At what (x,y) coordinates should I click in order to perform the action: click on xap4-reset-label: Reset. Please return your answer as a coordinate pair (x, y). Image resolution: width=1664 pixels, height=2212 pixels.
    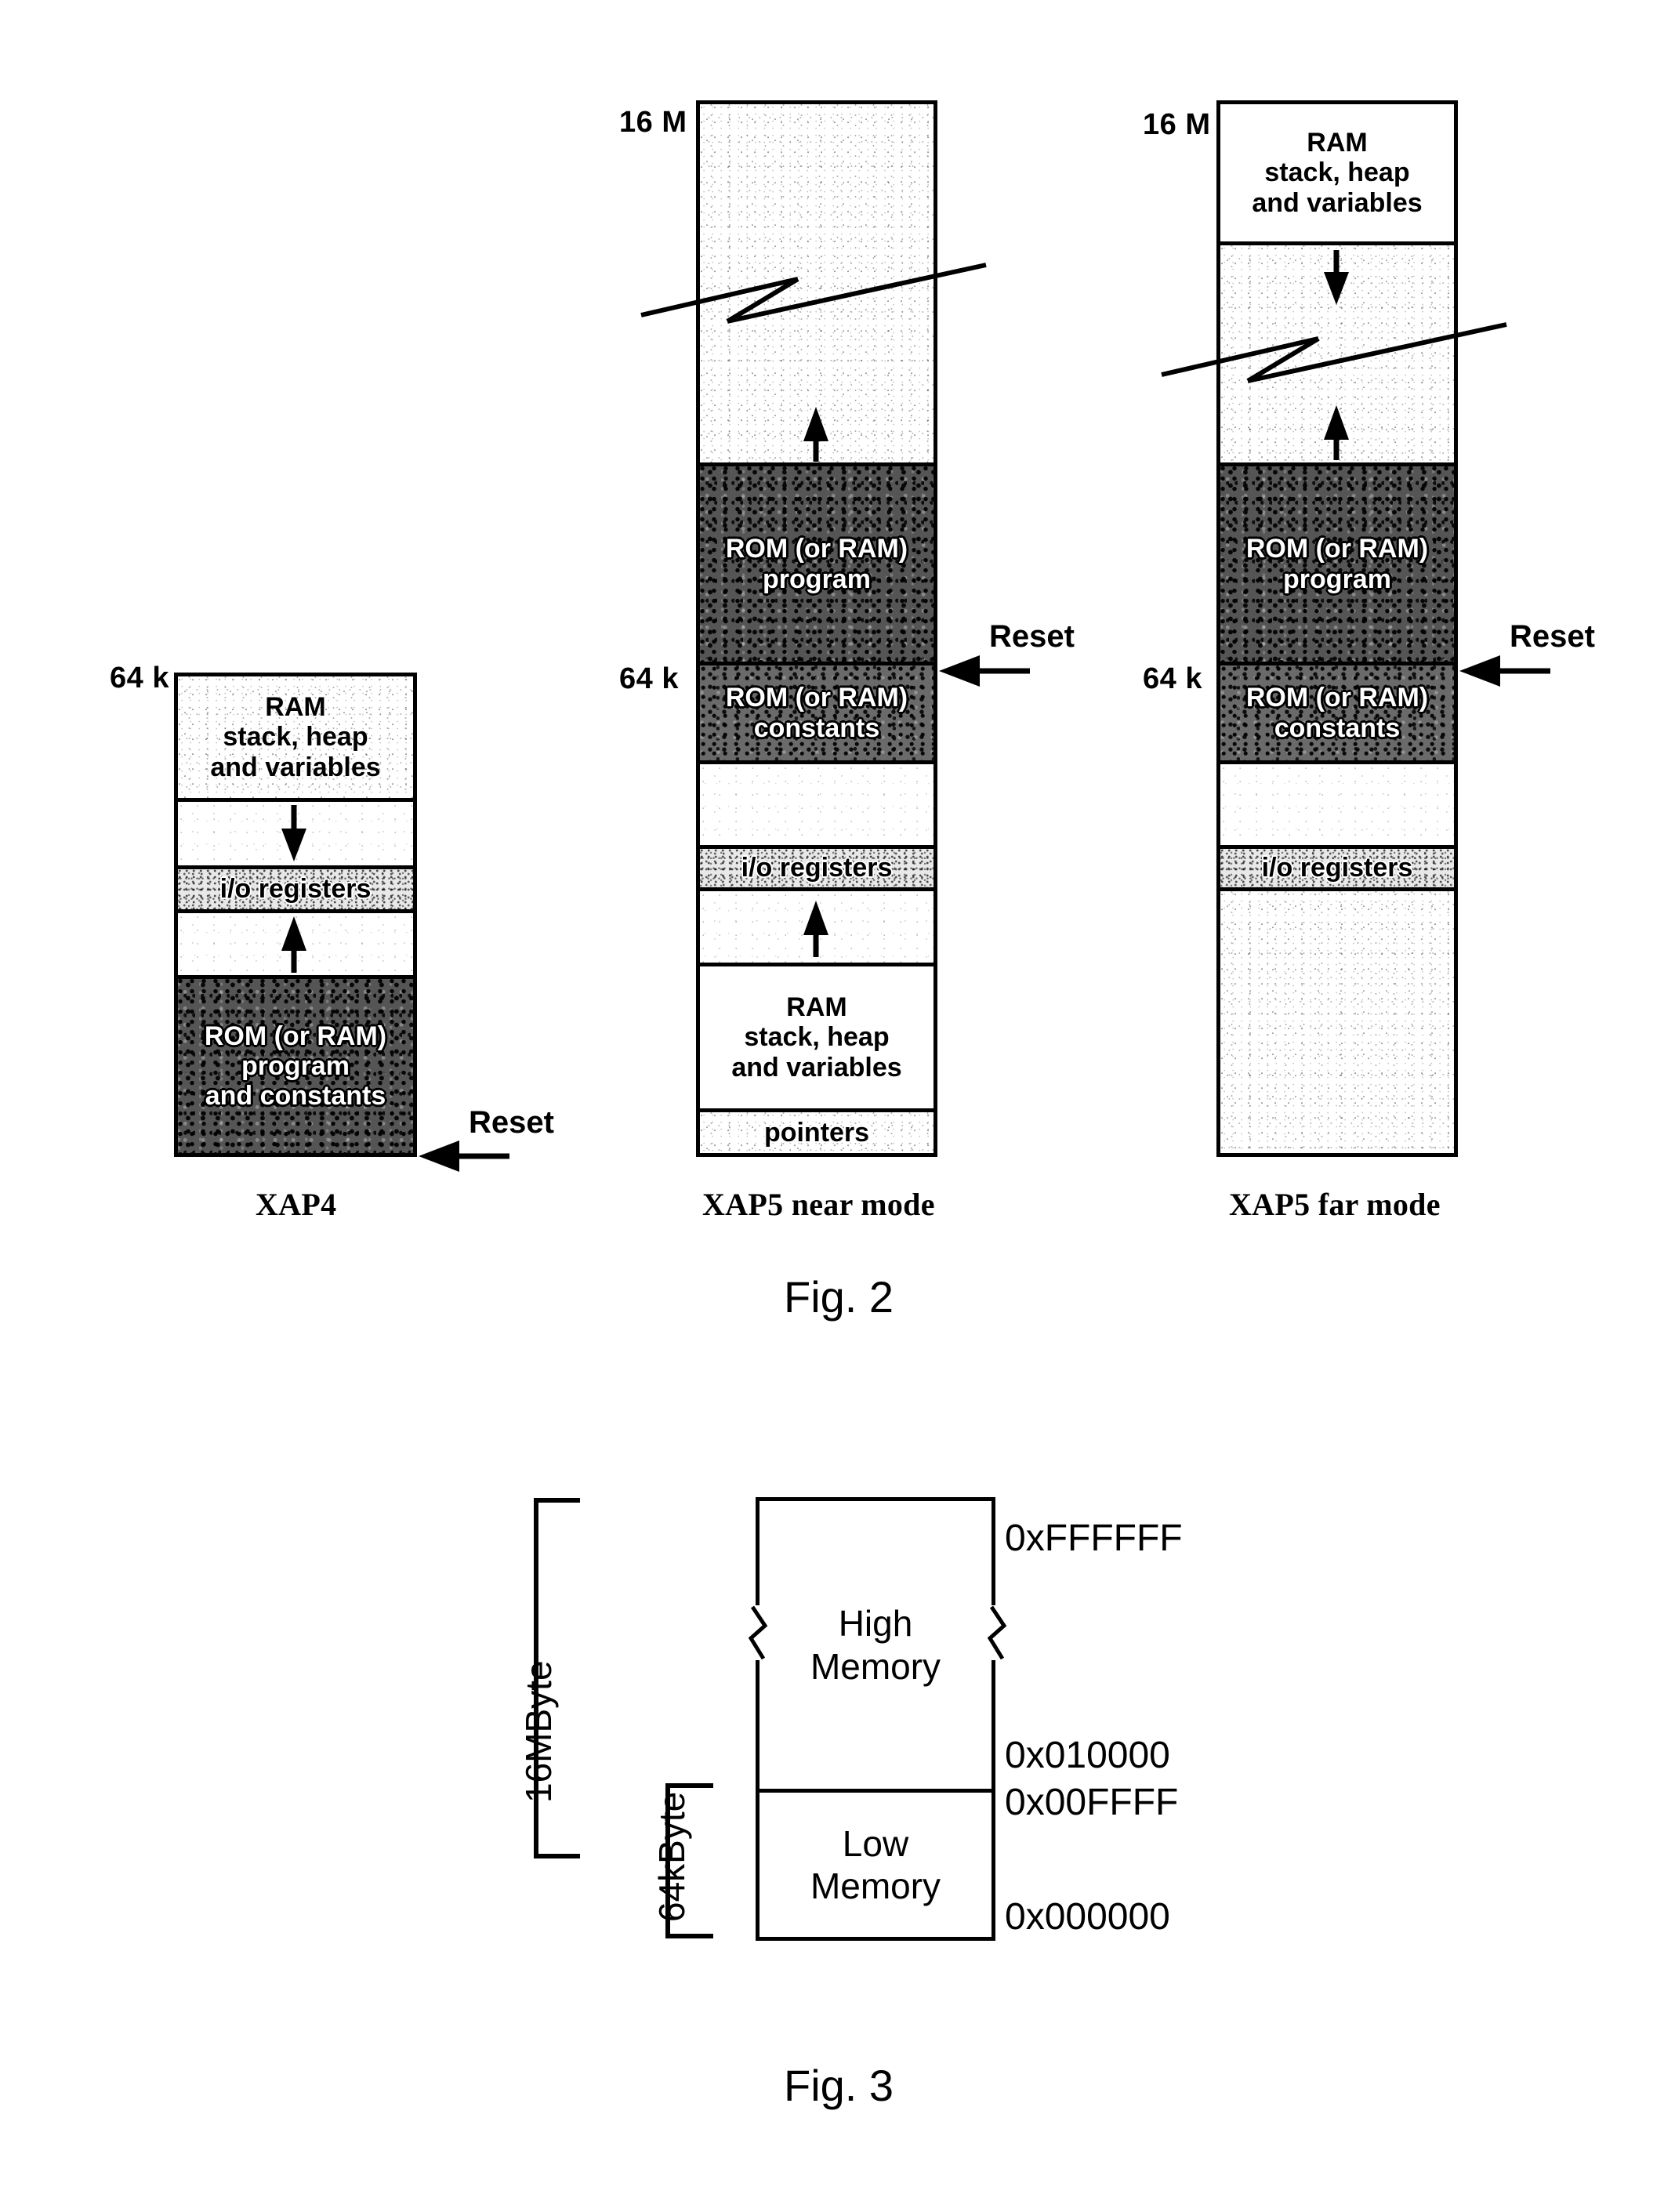
    Looking at the image, I should click on (512, 1122).